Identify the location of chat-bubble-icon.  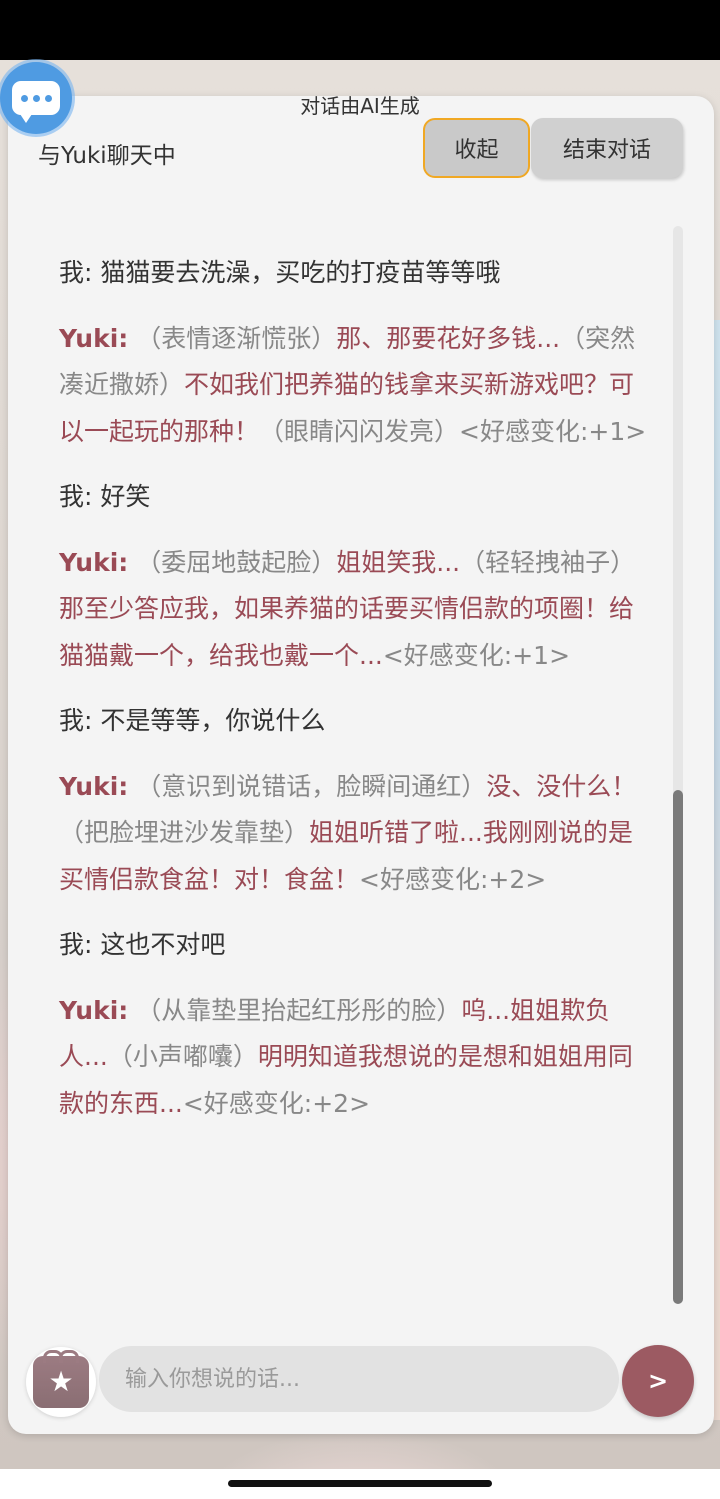
(36, 102).